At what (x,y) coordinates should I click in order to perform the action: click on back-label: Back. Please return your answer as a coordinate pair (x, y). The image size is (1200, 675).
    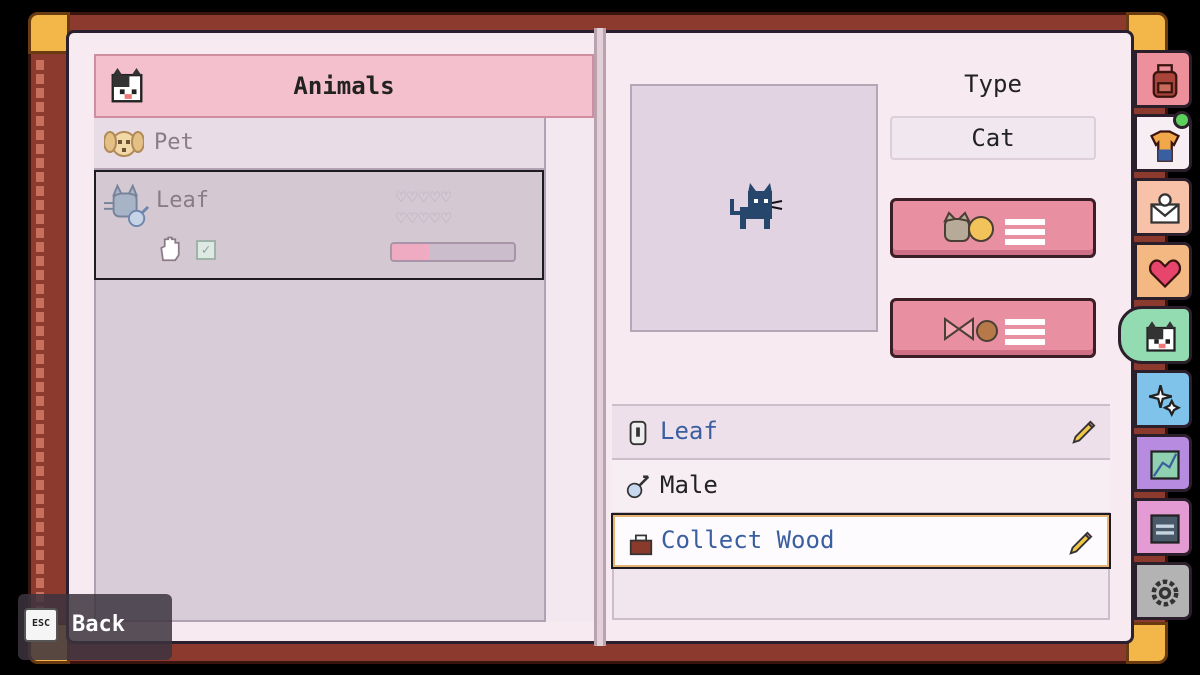
    Looking at the image, I should click on (98, 624).